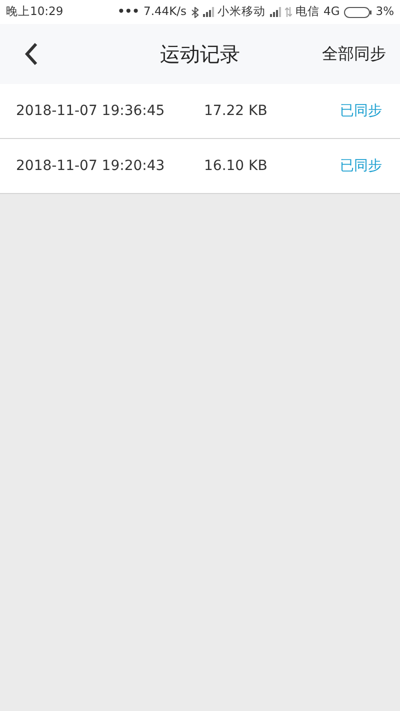 This screenshot has height=711, width=400. Describe the element at coordinates (236, 111) in the screenshot. I see `record-size: 17.22 KB` at that location.